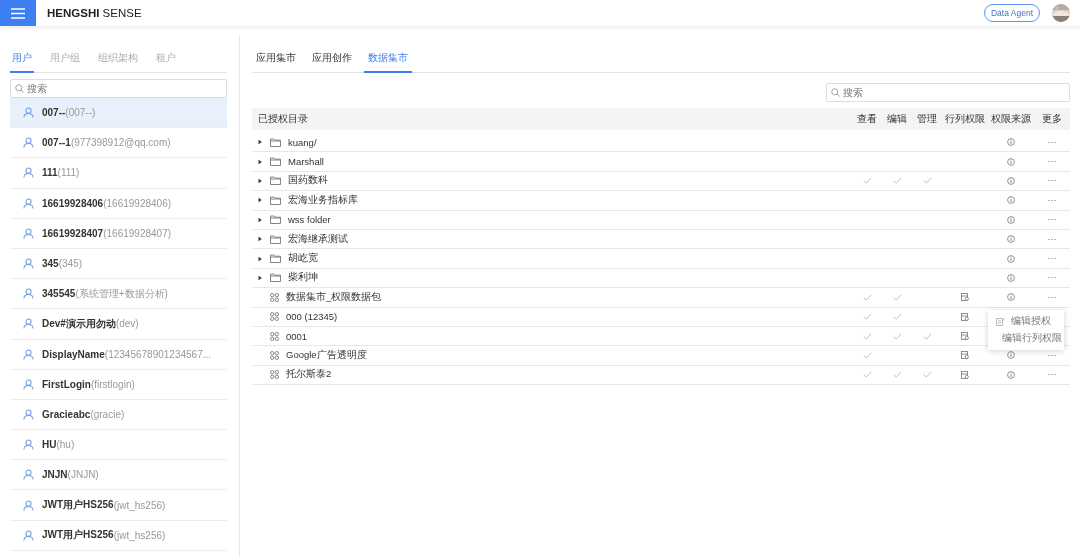 The width and height of the screenshot is (1080, 556). What do you see at coordinates (118, 264) in the screenshot?
I see `user-item: 345(345)` at bounding box center [118, 264].